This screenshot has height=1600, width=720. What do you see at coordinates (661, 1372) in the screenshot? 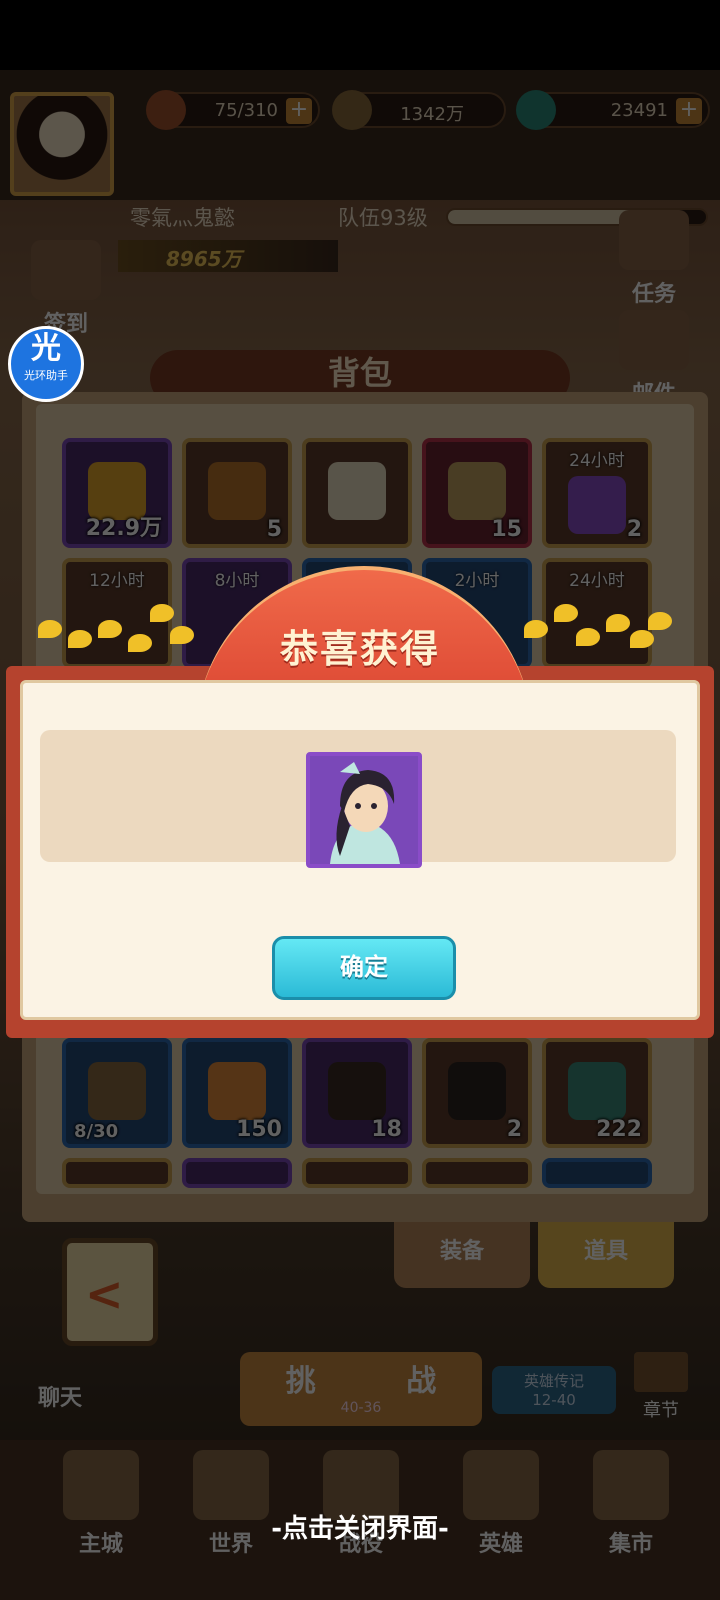
I see `book-icon` at bounding box center [661, 1372].